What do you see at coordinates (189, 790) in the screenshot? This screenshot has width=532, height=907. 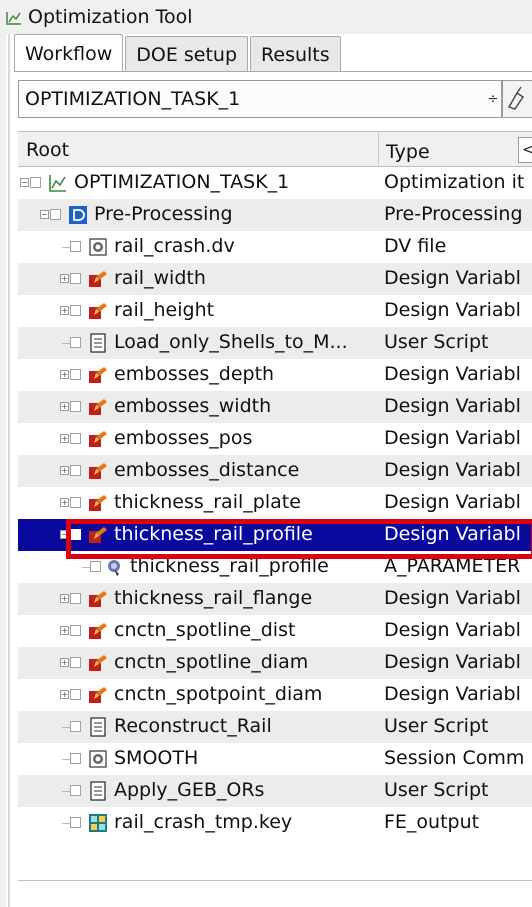 I see `tree-item-name: Apply_GEB_ORs` at bounding box center [189, 790].